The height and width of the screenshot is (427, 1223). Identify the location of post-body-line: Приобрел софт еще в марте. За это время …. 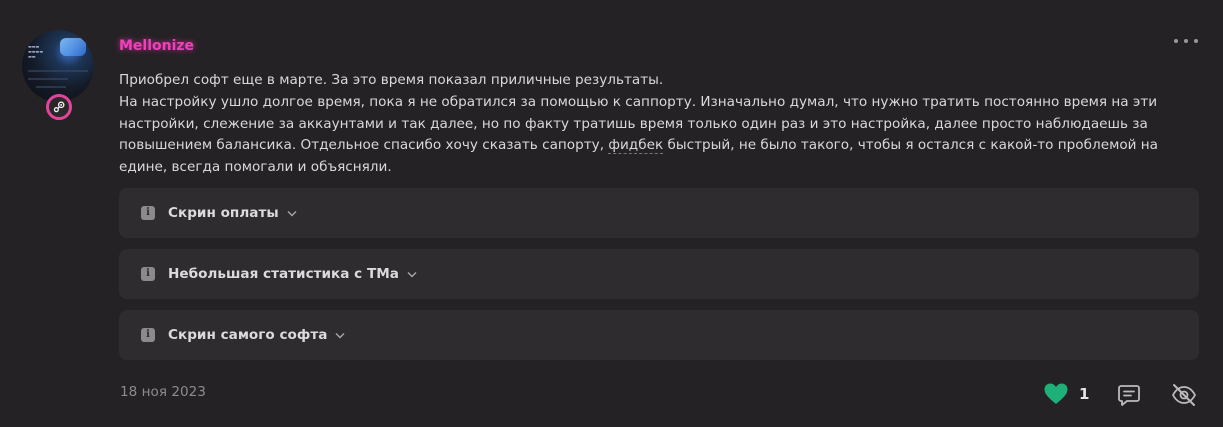
(391, 80).